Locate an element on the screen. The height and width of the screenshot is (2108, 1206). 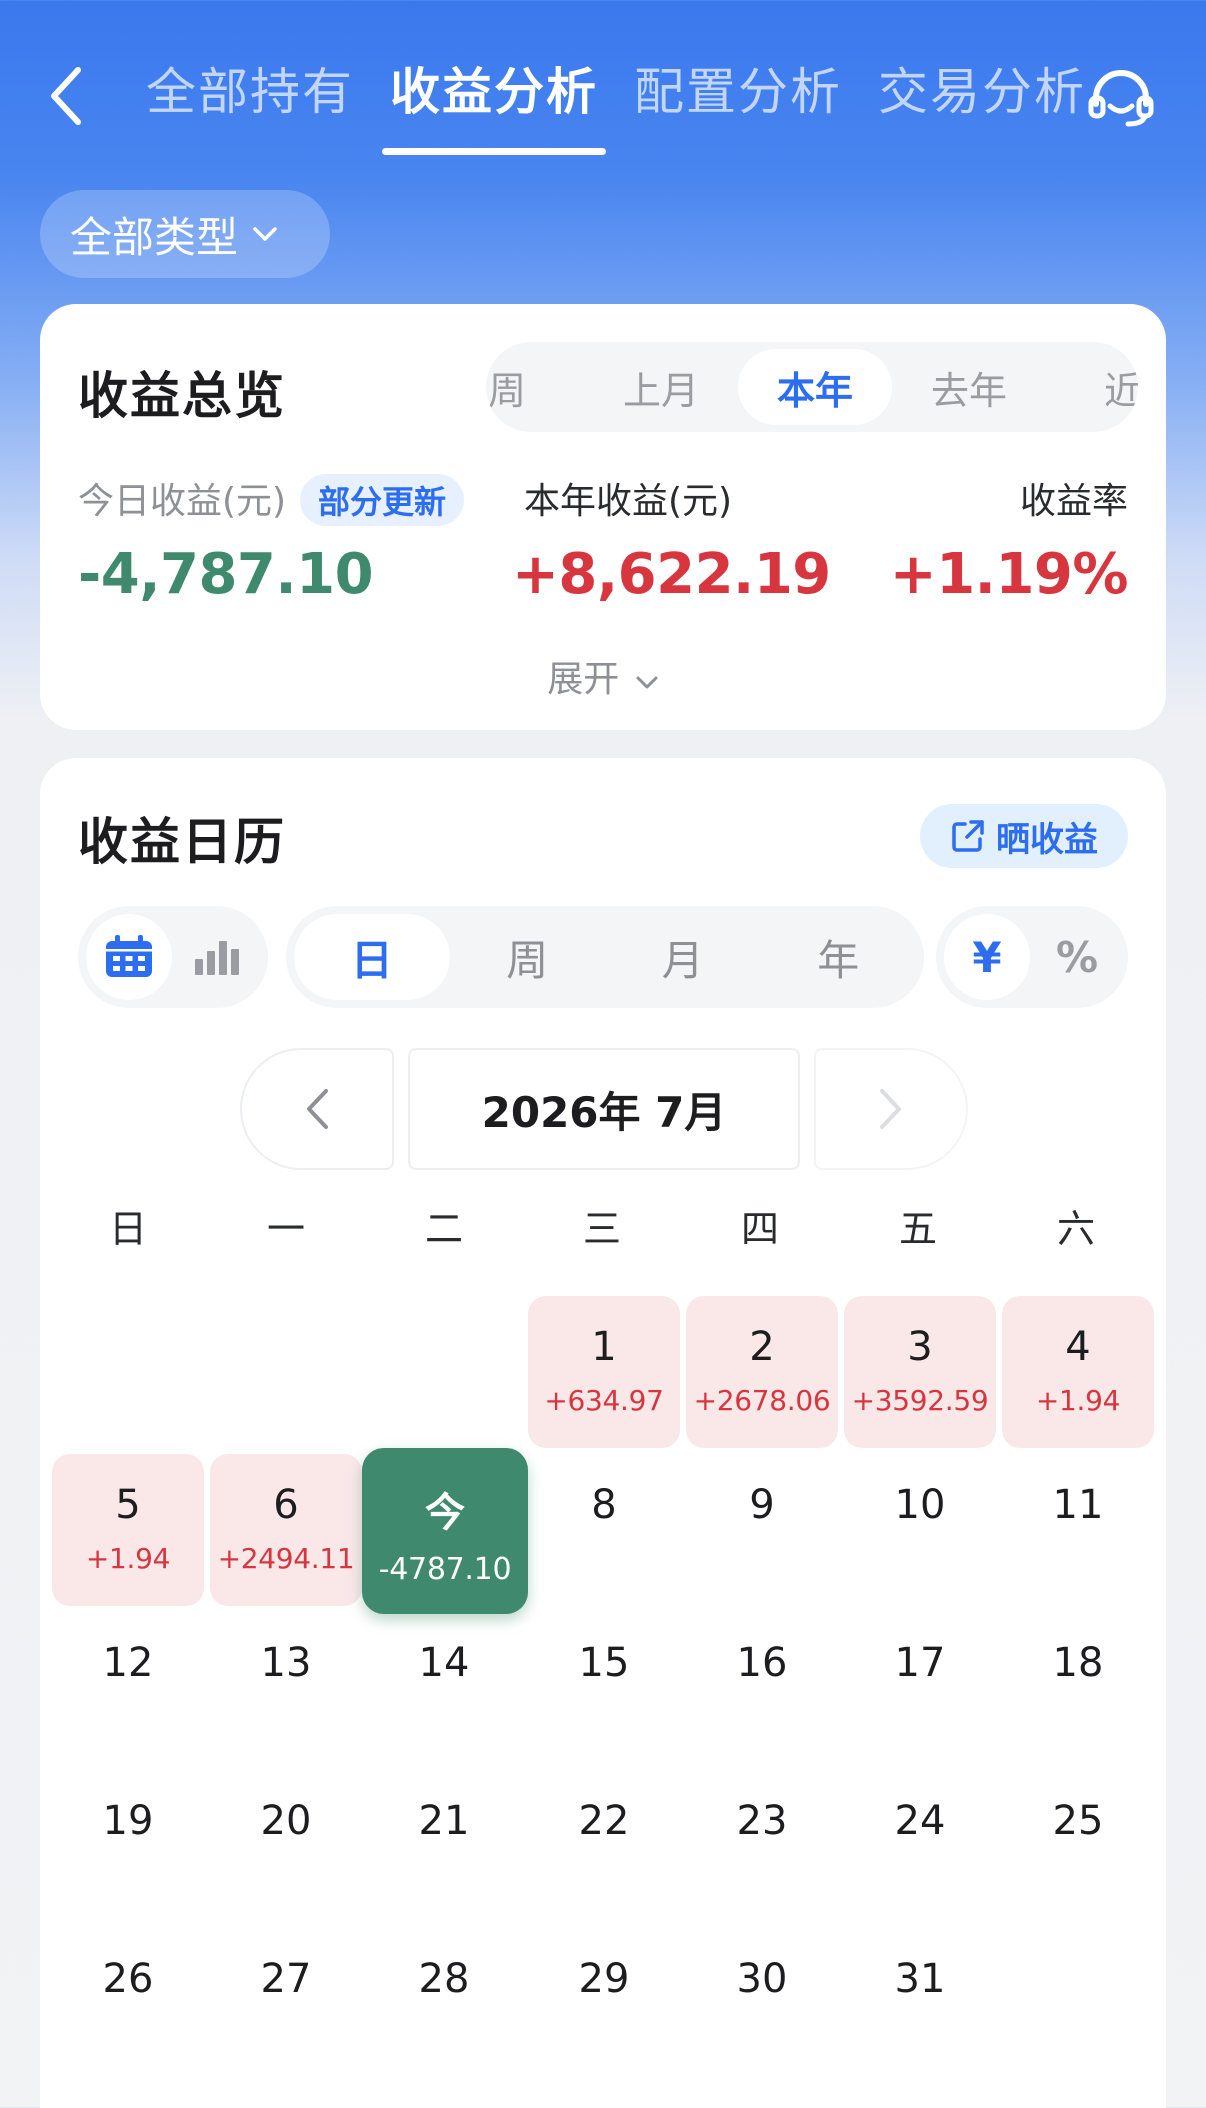
calendar-day: 21 is located at coordinates (444, 1846).